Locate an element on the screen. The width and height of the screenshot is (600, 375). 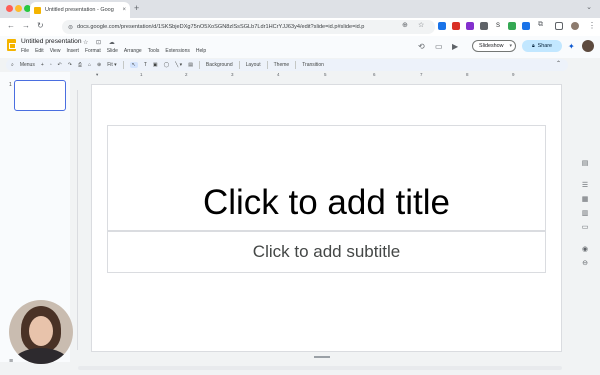
presenter-face is located at coordinates (41, 331).